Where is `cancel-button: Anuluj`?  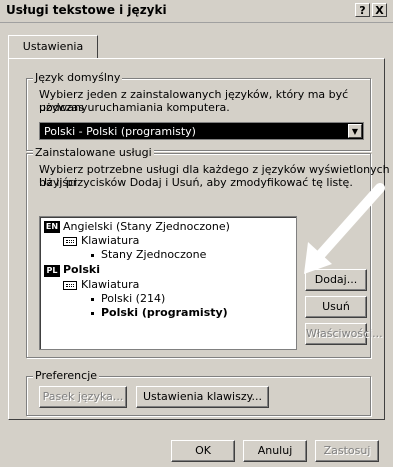
cancel-button: Anuluj is located at coordinates (275, 451).